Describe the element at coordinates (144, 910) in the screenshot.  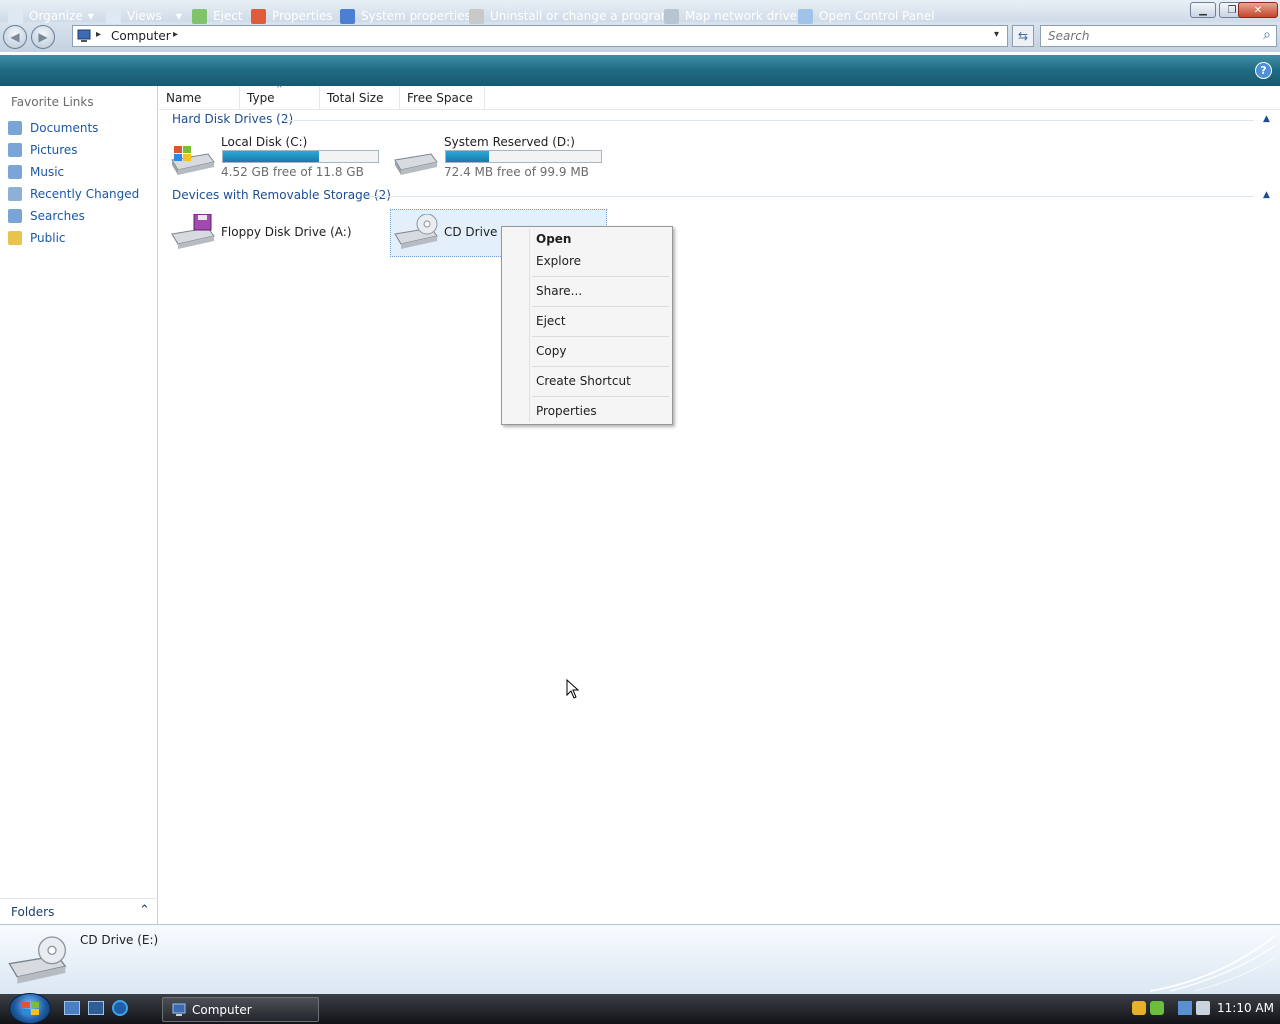
I see `chevron-up-icon: ⌃` at that location.